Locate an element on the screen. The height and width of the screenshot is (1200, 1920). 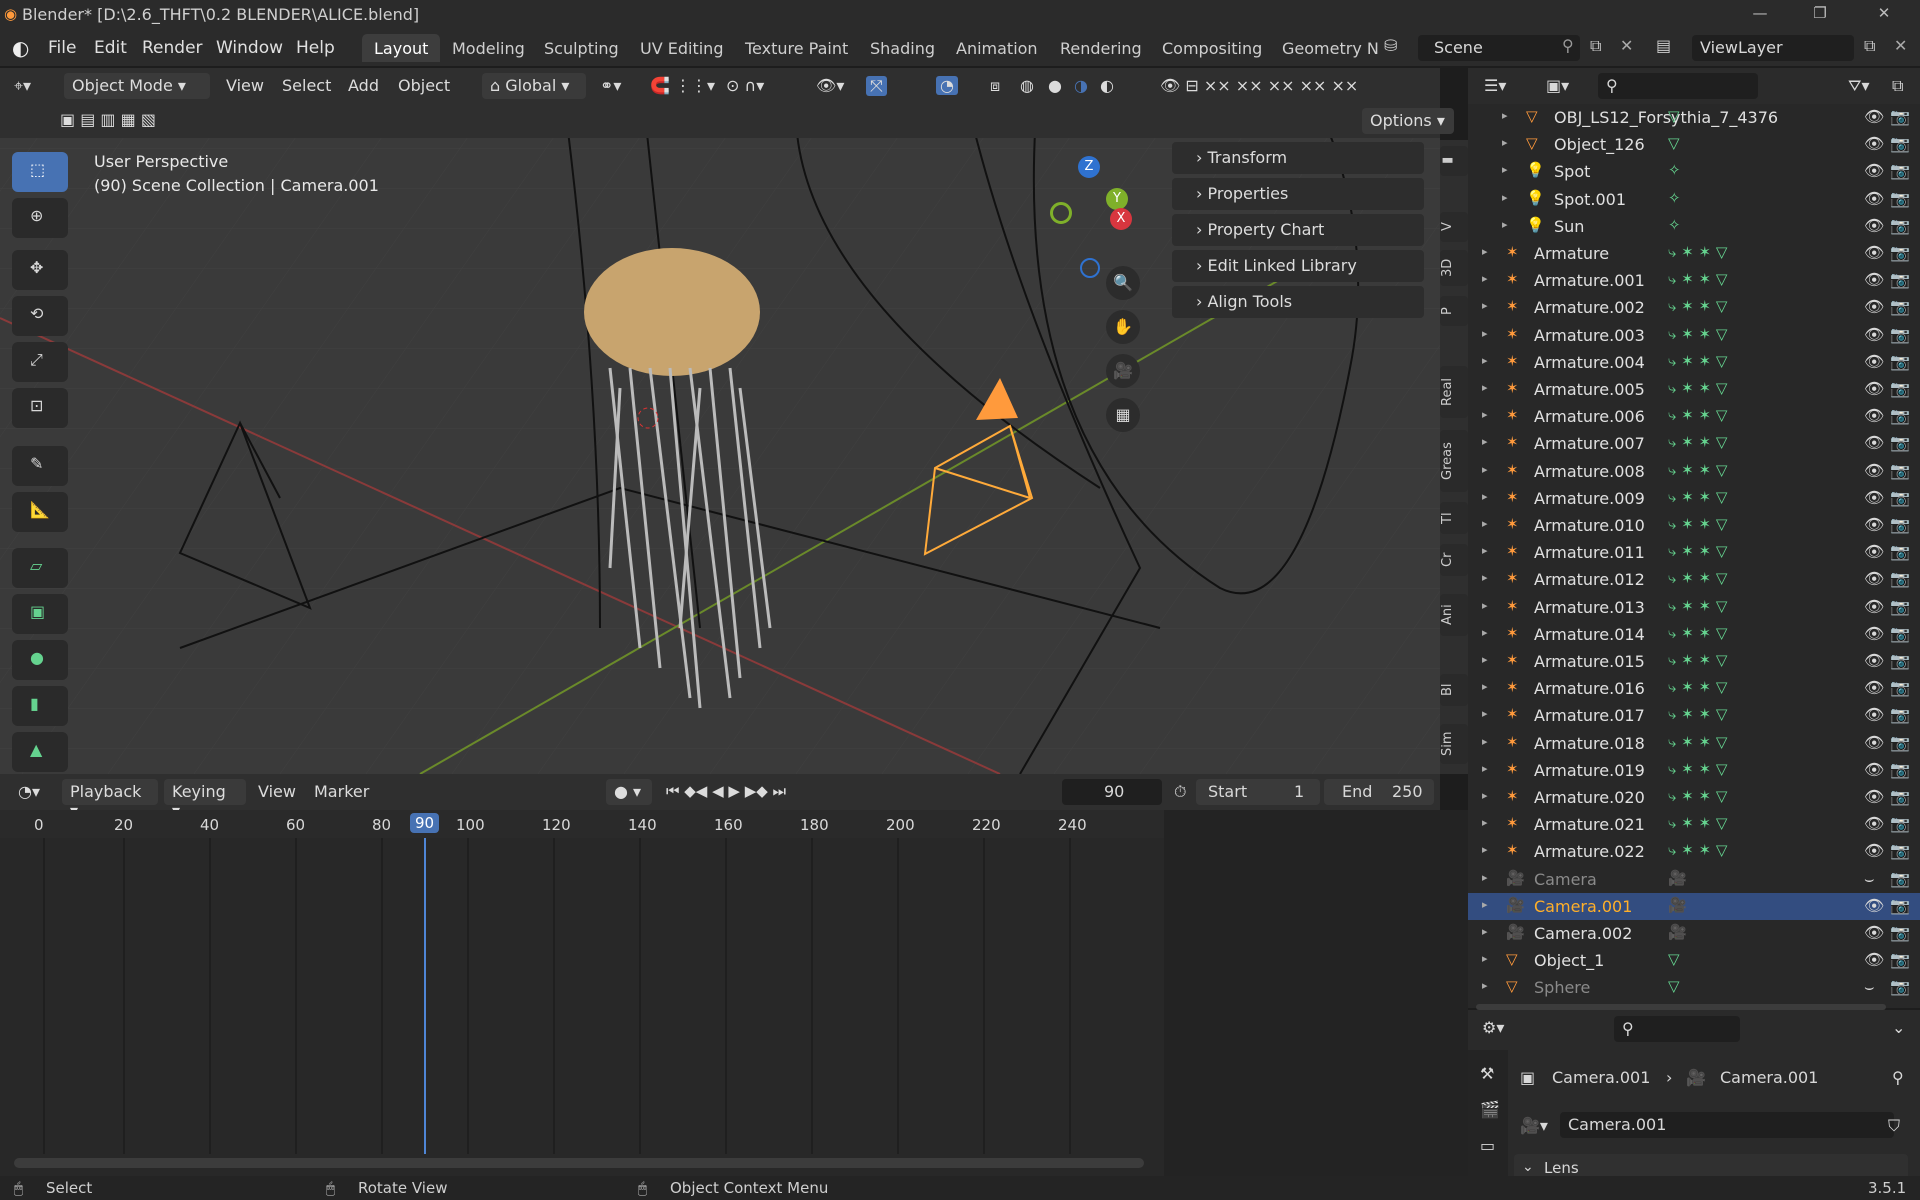
display-mode-icon: ▣▾ is located at coordinates (1557, 85).